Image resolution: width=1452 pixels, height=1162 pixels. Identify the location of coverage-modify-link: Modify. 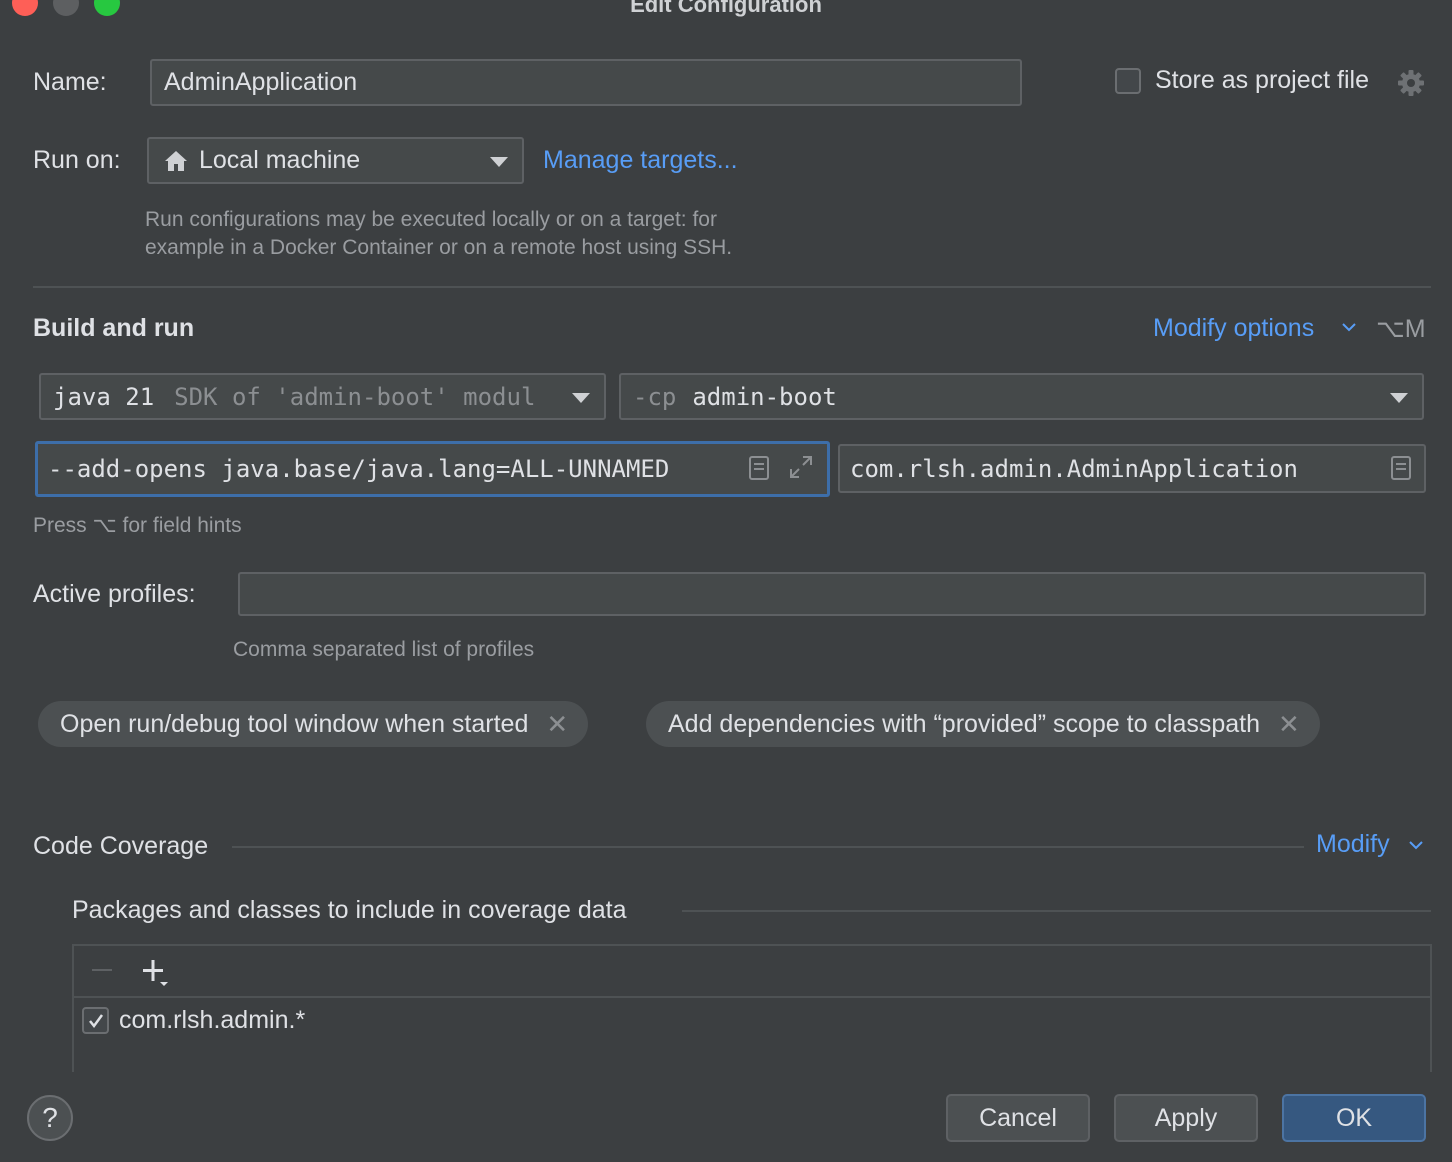
(1353, 844).